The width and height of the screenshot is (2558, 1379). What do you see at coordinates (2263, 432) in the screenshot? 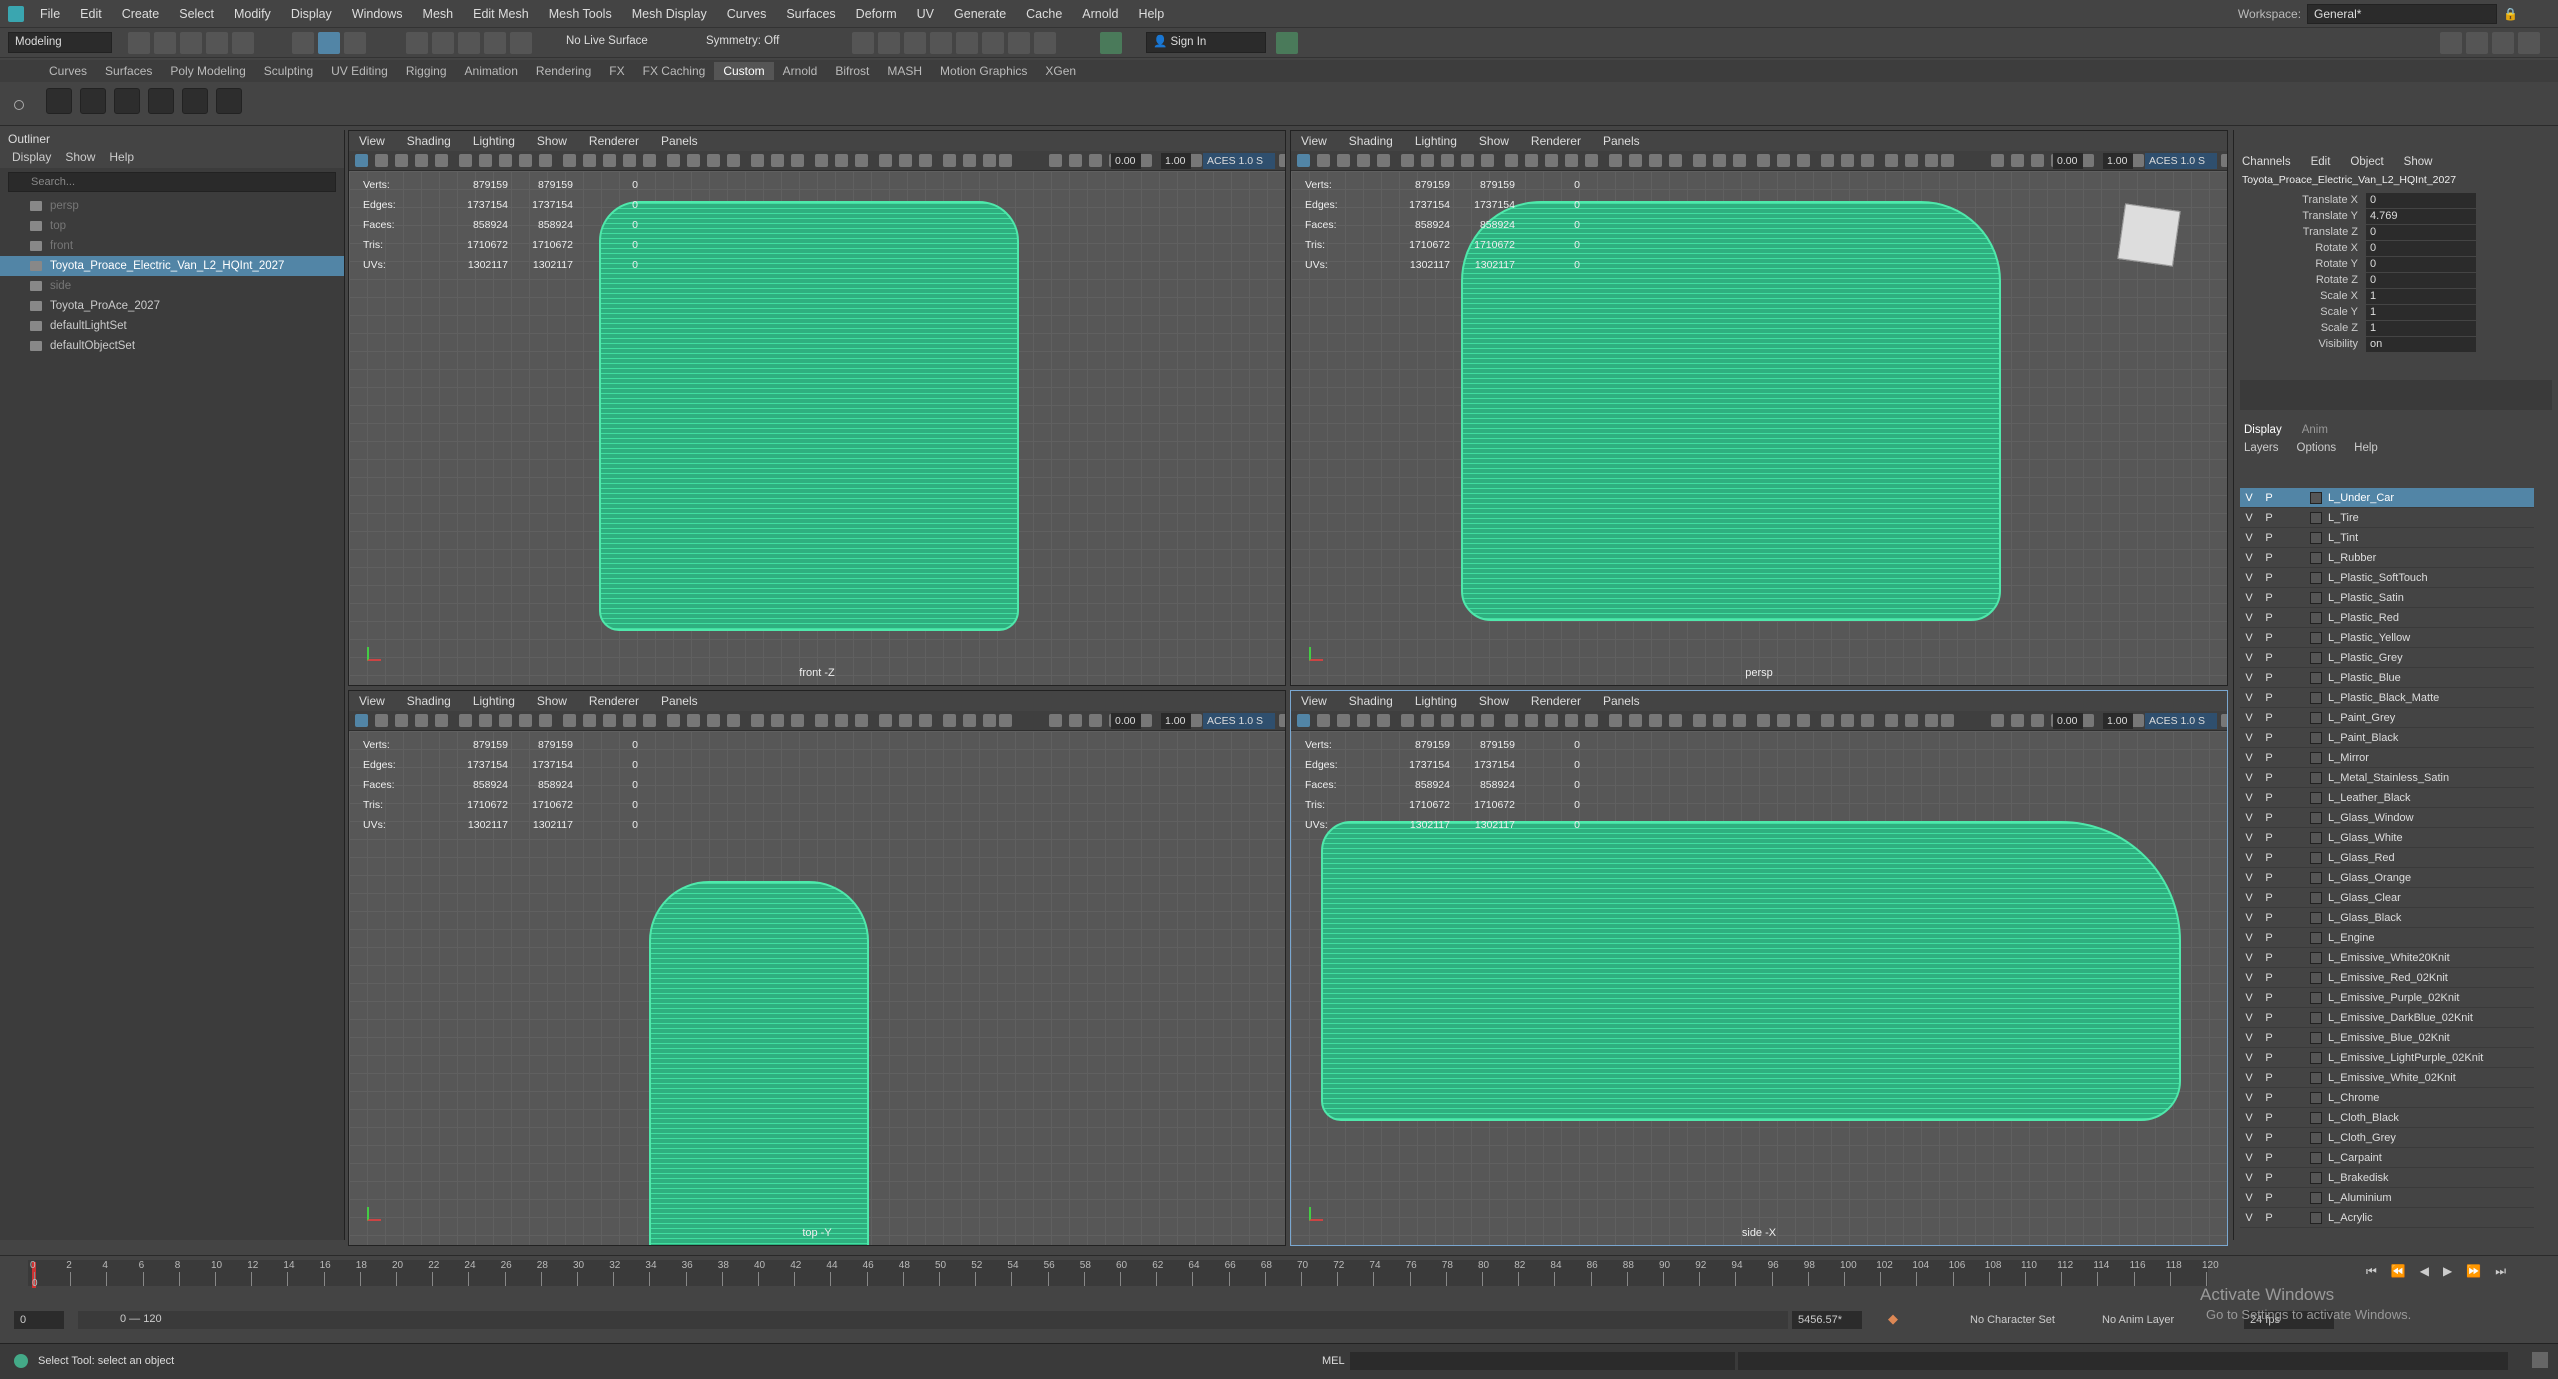
I see `layer-tab-display: Display` at bounding box center [2263, 432].